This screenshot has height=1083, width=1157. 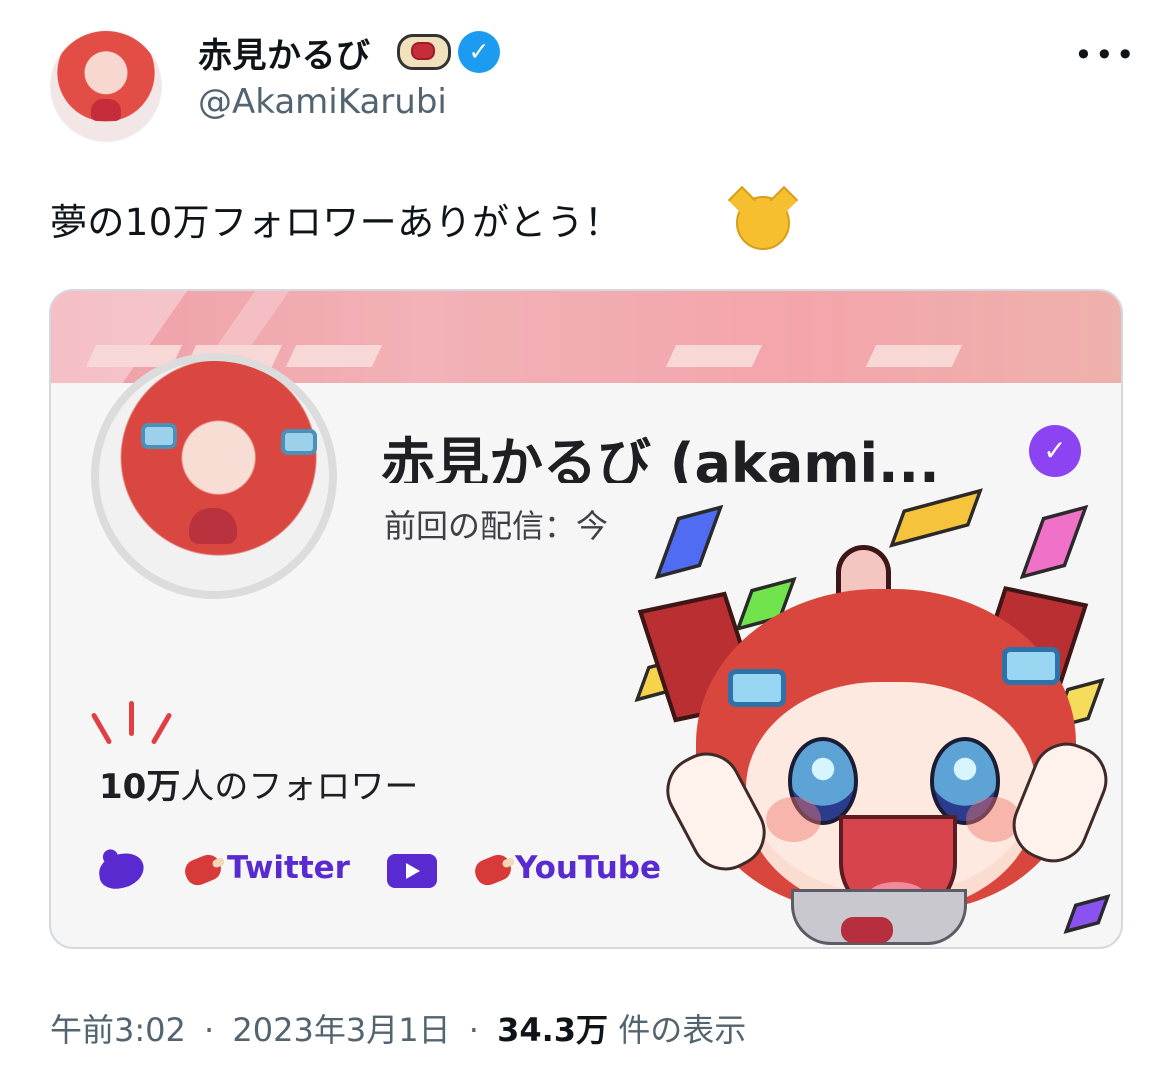 I want to click on last-stream-status: 前回の配信：今, so click(x=496, y=526).